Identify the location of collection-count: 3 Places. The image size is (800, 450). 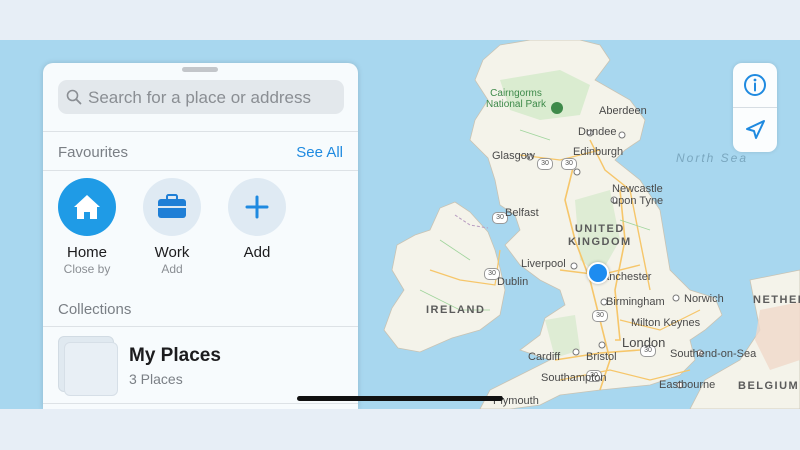
(156, 379).